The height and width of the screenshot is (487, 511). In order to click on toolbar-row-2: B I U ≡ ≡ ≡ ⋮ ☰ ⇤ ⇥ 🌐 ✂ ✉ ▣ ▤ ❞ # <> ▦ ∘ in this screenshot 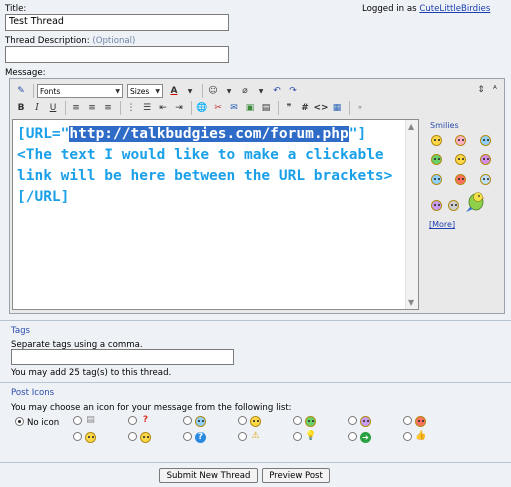, I will do `click(191, 108)`.